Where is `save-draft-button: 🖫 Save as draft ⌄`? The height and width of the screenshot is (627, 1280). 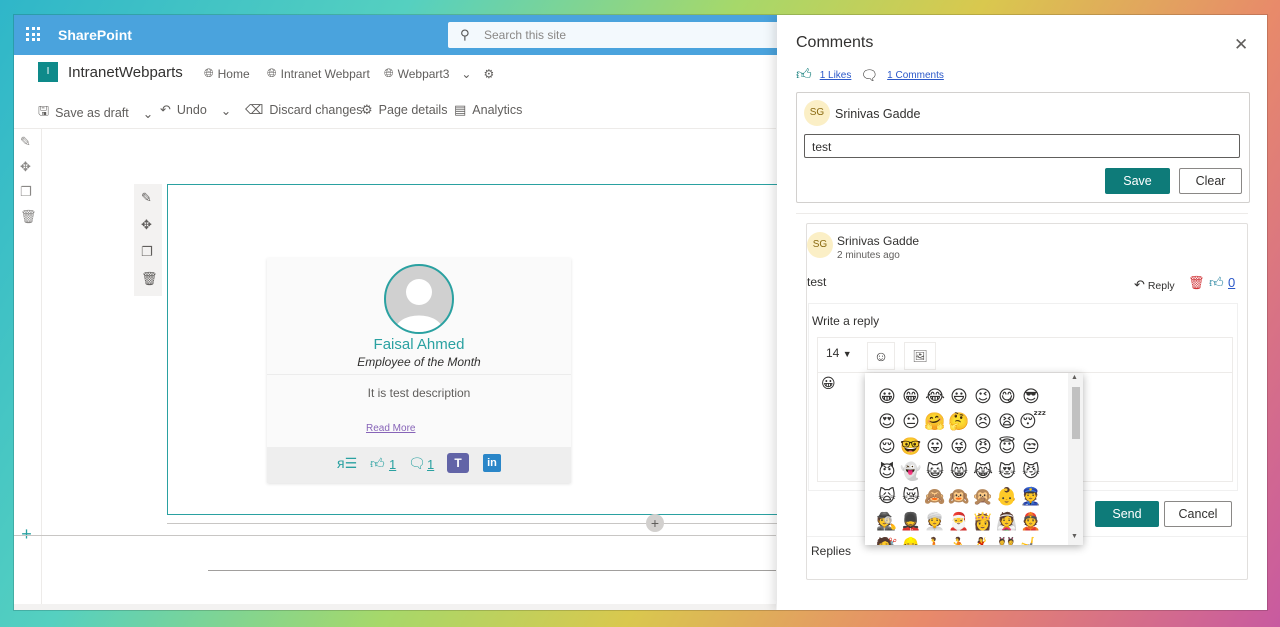
save-draft-button: 🖫 Save as draft ⌄ is located at coordinates (95, 113).